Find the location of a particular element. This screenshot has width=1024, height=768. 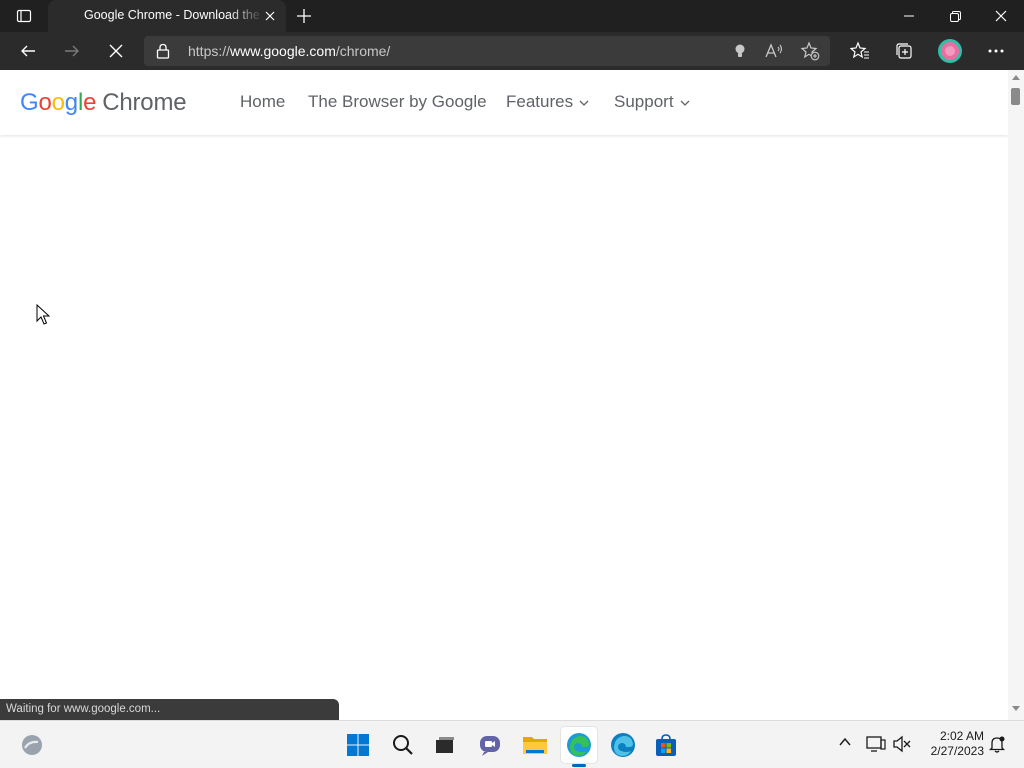

url-text: https://www.google.com/chrome/ is located at coordinates (289, 51).